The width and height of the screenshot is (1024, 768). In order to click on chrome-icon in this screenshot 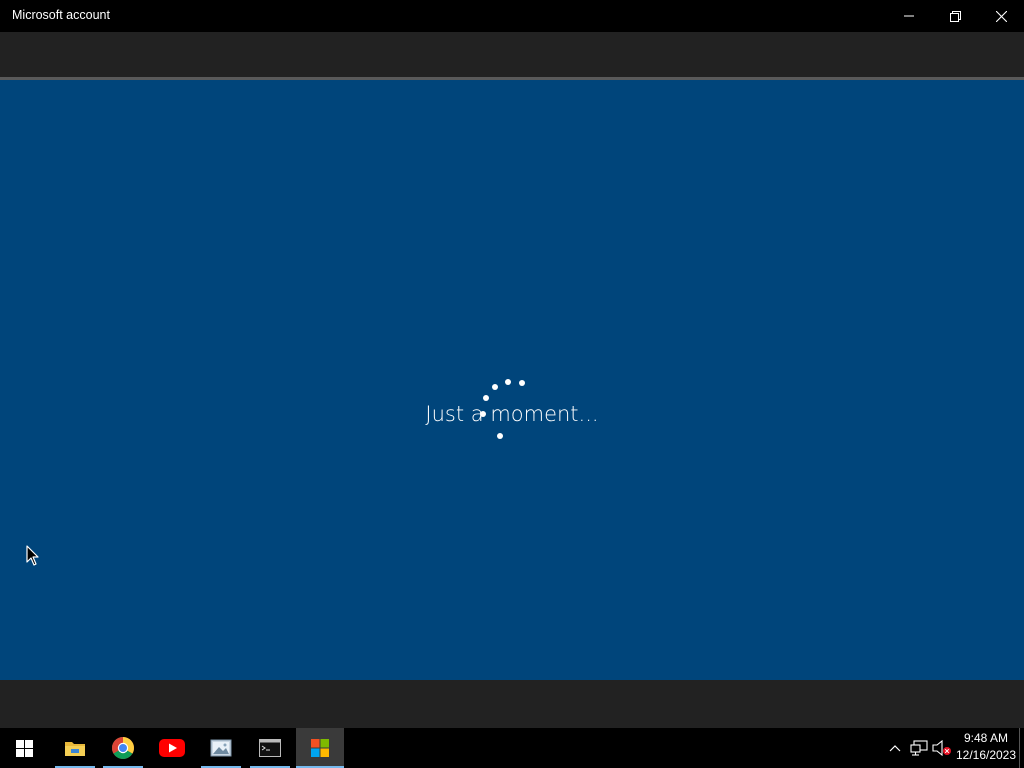, I will do `click(123, 748)`.